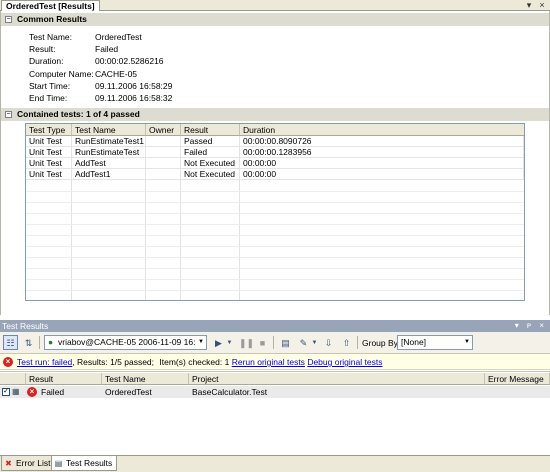 This screenshot has height=472, width=550. Describe the element at coordinates (113, 362) in the screenshot. I see `results-summary: , Results: 1/5 passed;` at that location.